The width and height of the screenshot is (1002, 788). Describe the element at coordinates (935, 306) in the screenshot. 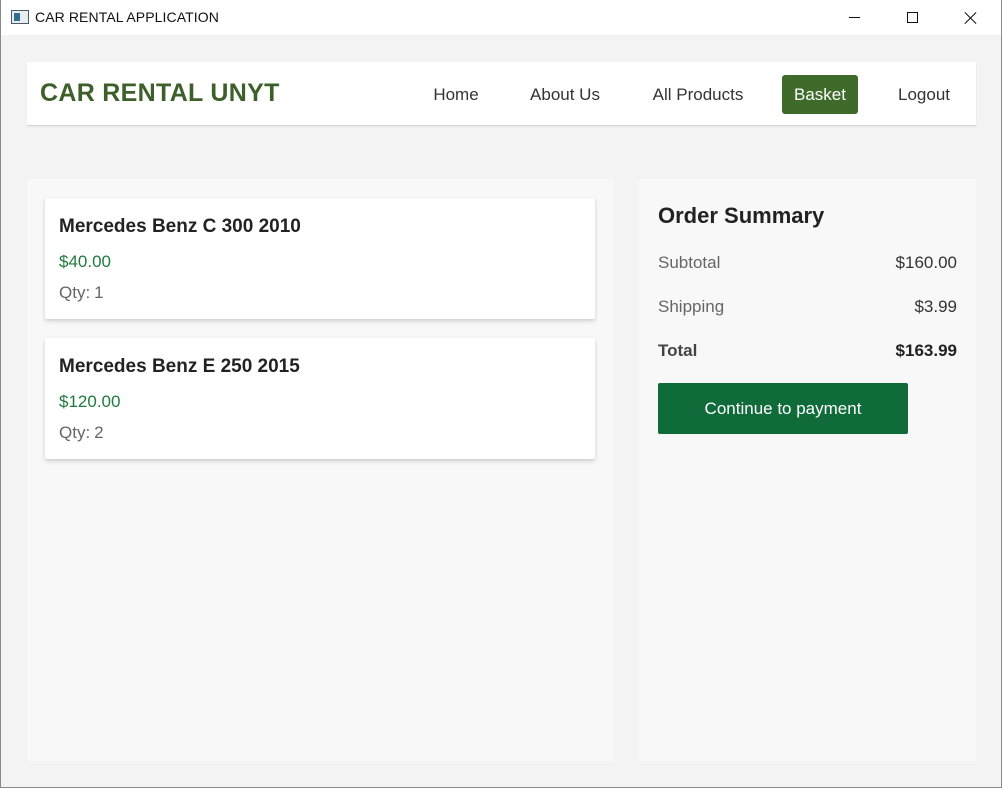

I see `shipping-value: $3.99` at that location.